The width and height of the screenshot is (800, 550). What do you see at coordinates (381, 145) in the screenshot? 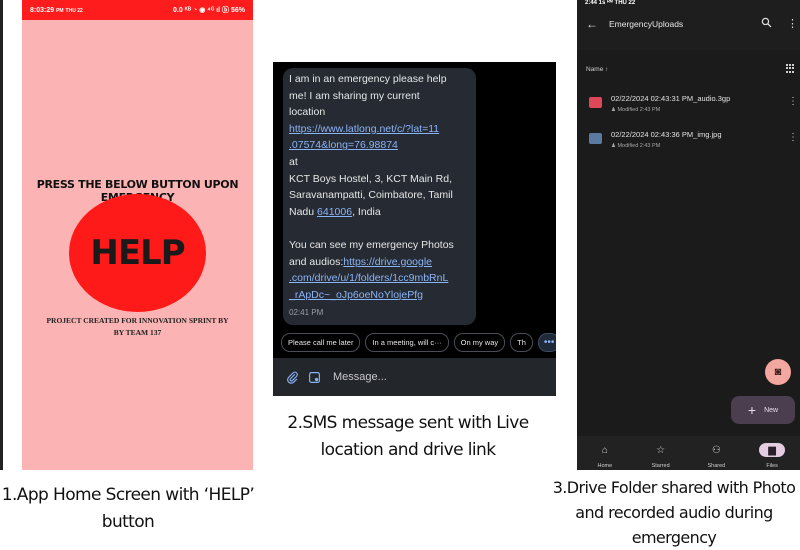
I see `location-link: .07574&long=76.98874` at bounding box center [381, 145].